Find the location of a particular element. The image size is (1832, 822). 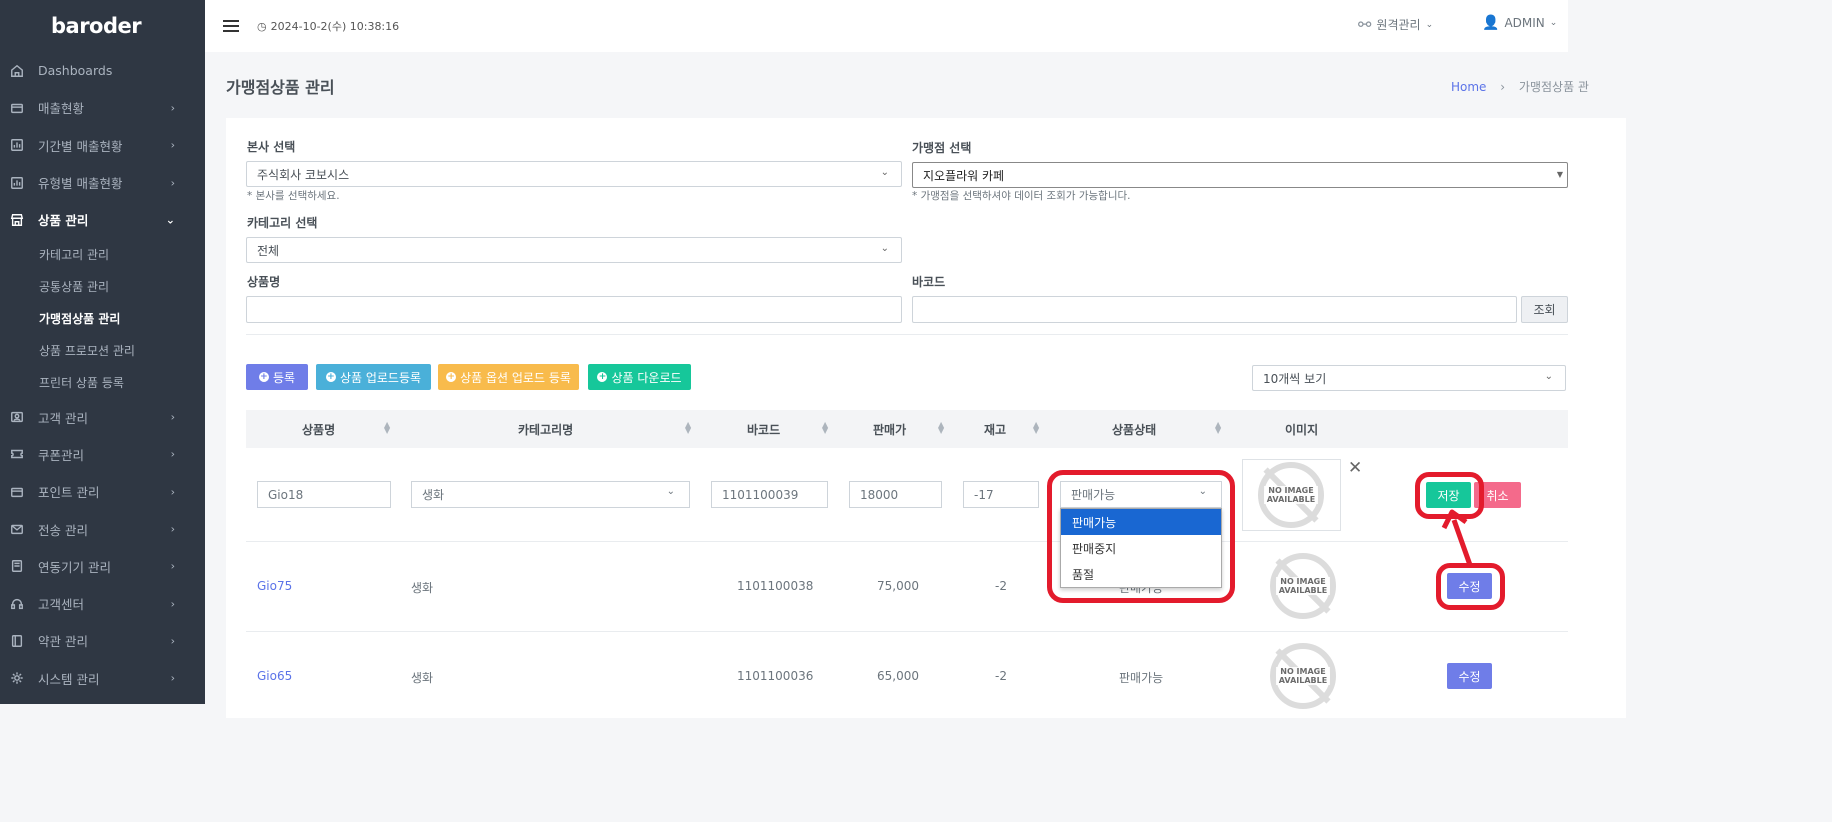

headset-icon is located at coordinates (17, 604).